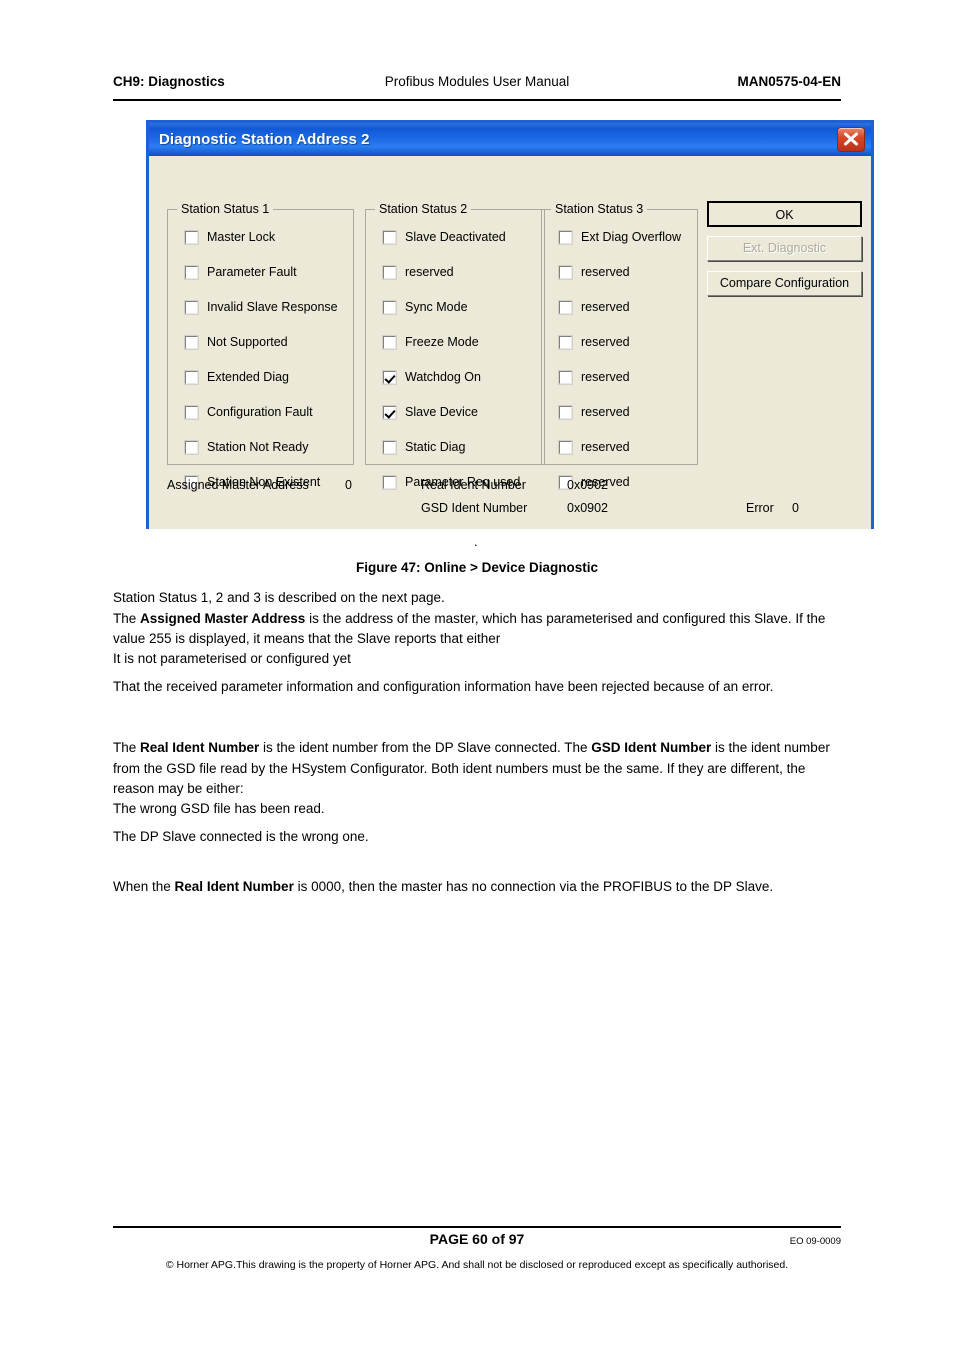  What do you see at coordinates (477, 81) in the screenshot?
I see `header-manual-title: Profibus Modules User Manual` at bounding box center [477, 81].